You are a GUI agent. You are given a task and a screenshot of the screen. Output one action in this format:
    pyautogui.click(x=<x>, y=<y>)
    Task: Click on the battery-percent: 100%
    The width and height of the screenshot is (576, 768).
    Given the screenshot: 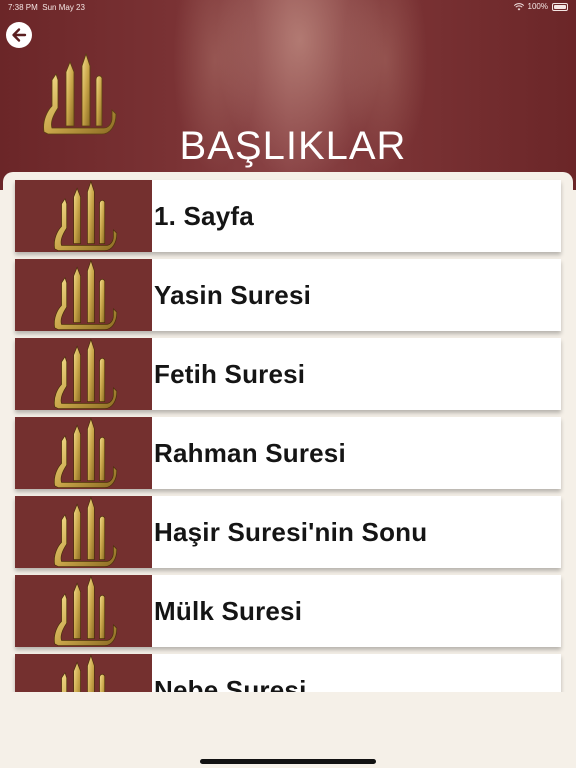 What is the action you would take?
    pyautogui.click(x=537, y=6)
    